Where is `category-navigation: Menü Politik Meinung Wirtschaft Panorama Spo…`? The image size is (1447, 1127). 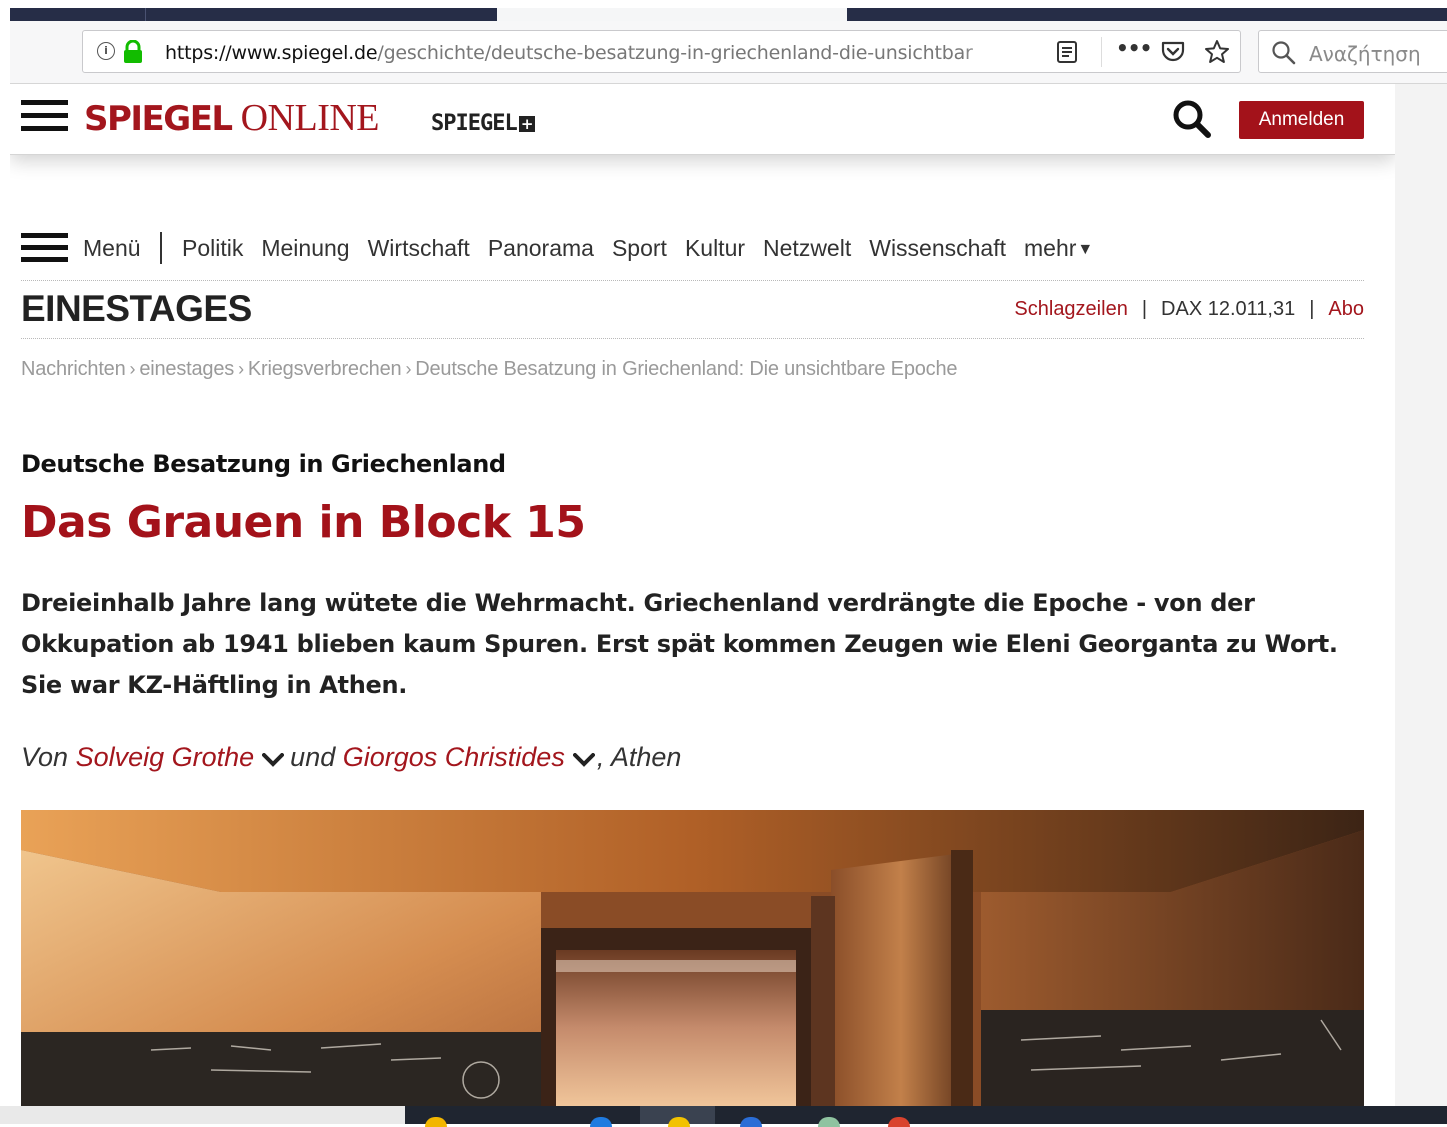
category-navigation: Menü Politik Meinung Wirtschaft Panorama Spo… is located at coordinates (702, 250).